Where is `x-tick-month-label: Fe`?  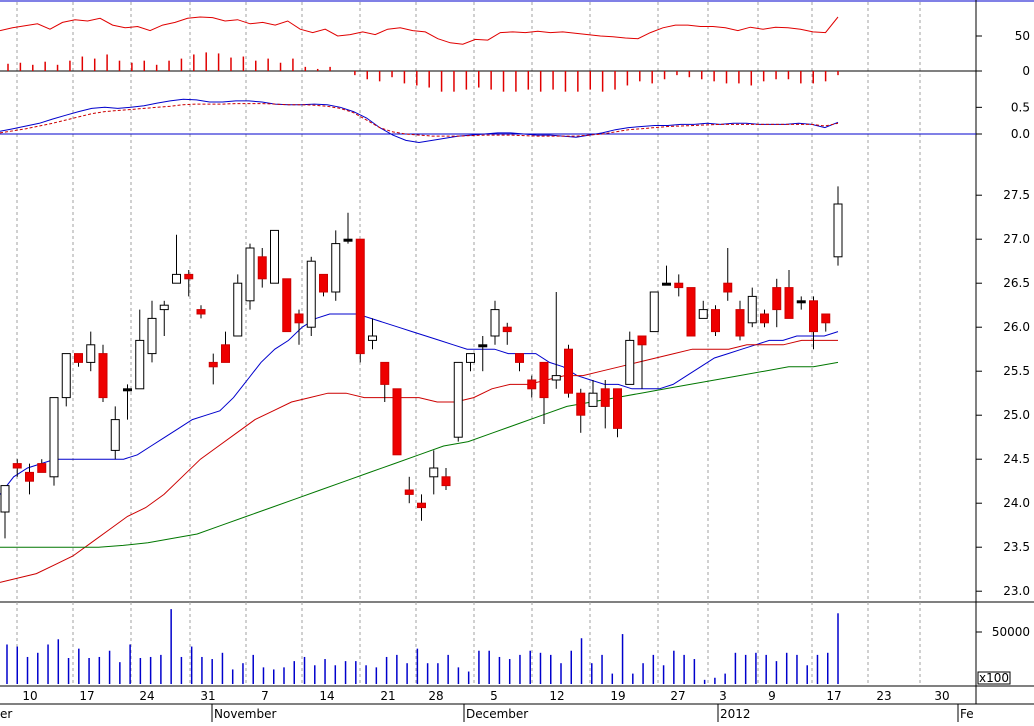 x-tick-month-label: Fe is located at coordinates (967, 714).